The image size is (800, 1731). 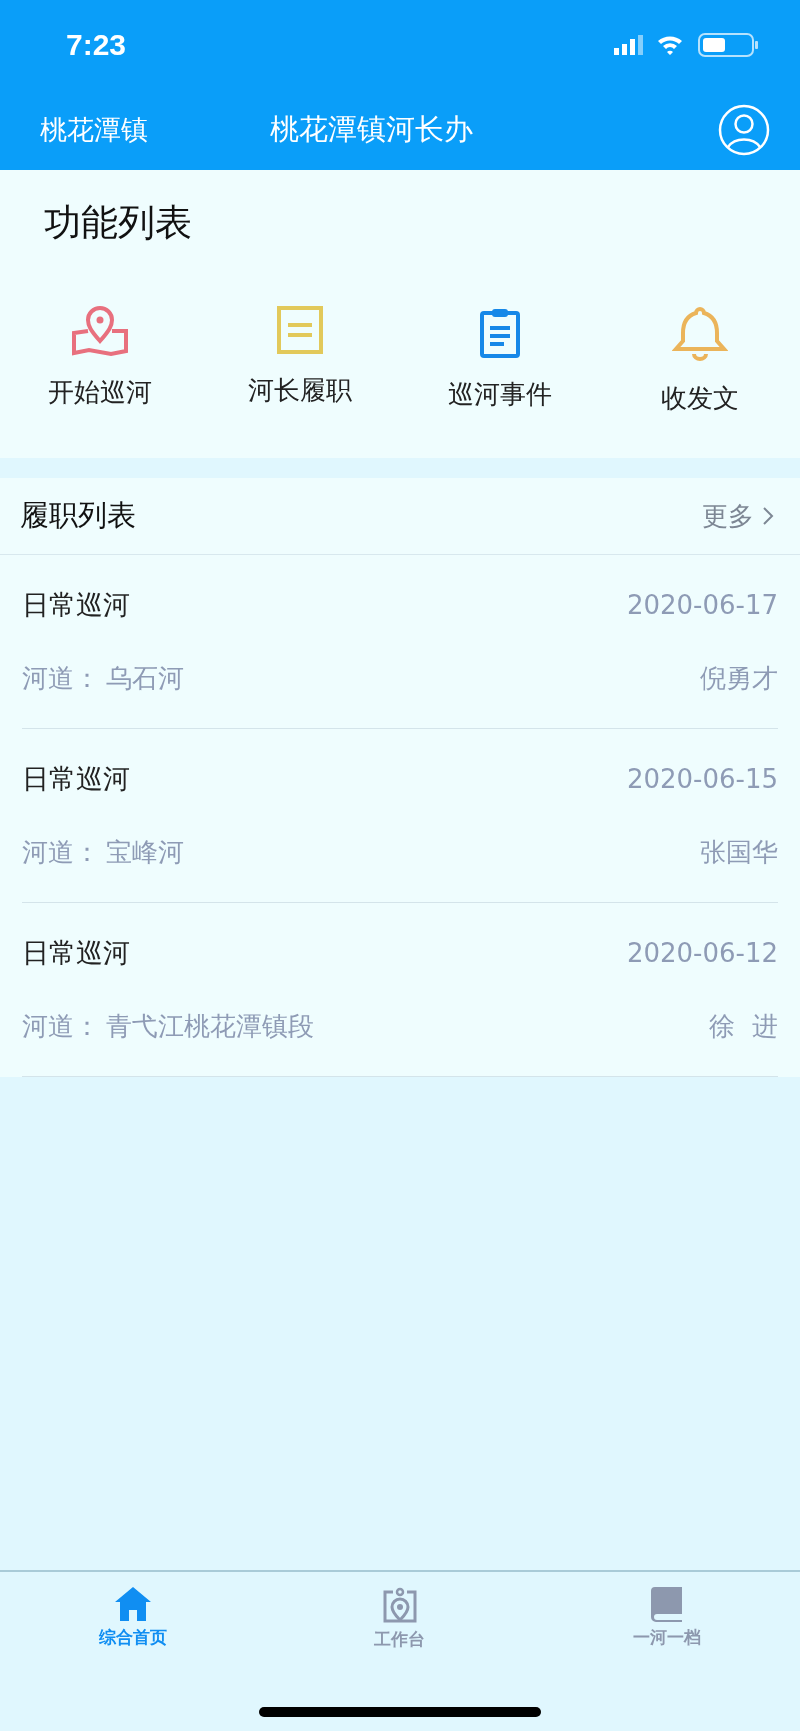 What do you see at coordinates (94, 130) in the screenshot?
I see `town-name: 桃花潭镇` at bounding box center [94, 130].